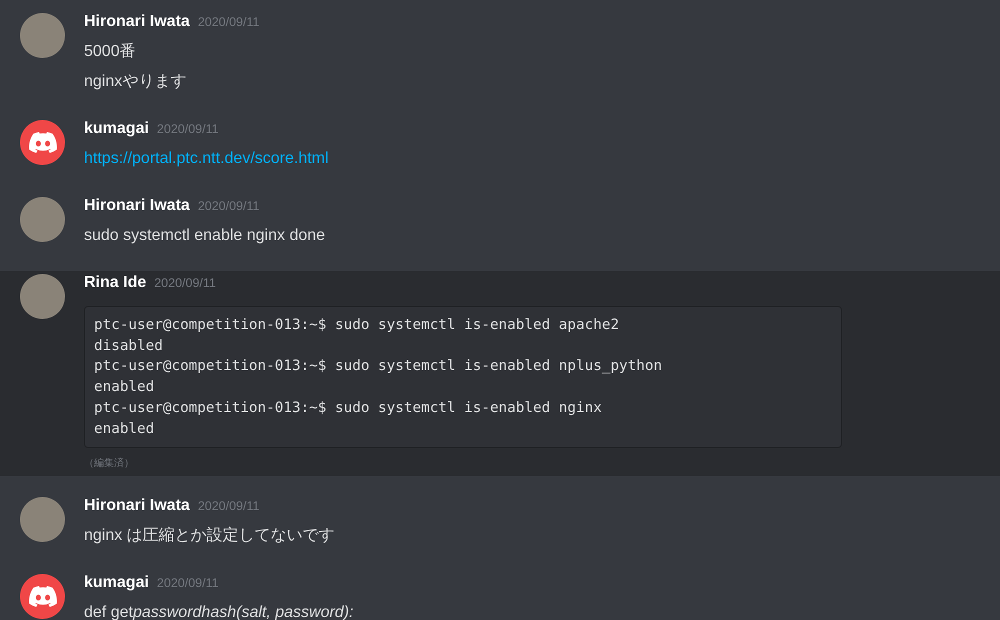 This screenshot has width=1000, height=620. Describe the element at coordinates (115, 283) in the screenshot. I see `author-name: Rina Ide` at that location.